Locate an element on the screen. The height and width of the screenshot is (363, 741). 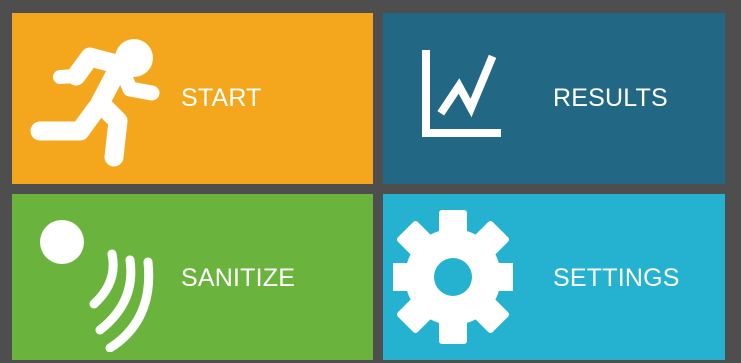
sanitize-label: SANITIZE is located at coordinates (238, 278).